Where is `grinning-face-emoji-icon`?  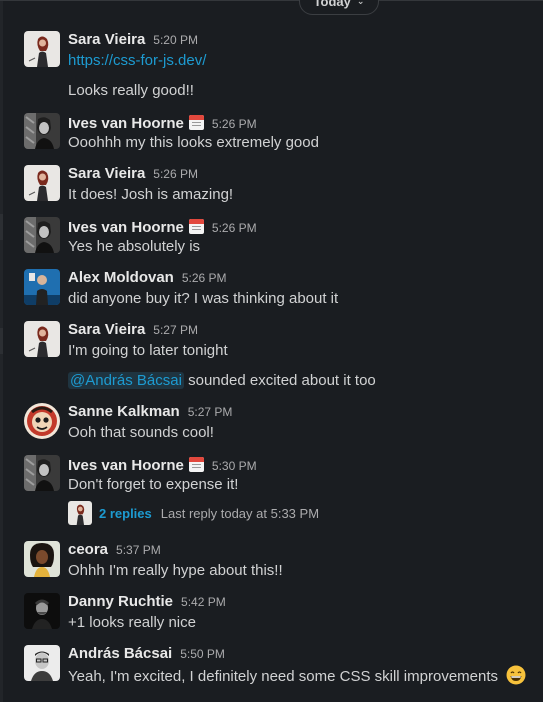
grinning-face-emoji-icon is located at coordinates (516, 675).